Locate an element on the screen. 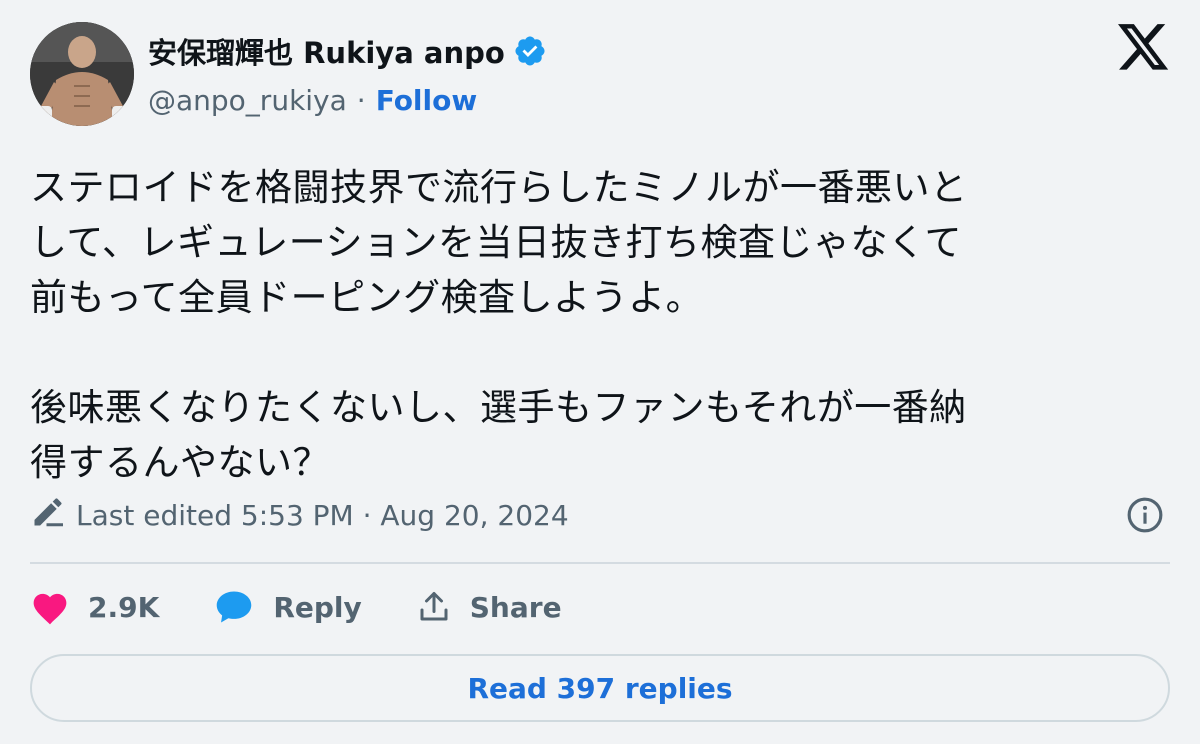  author-handle-row: @anpo_rukiya · Follow is located at coordinates (312, 100).